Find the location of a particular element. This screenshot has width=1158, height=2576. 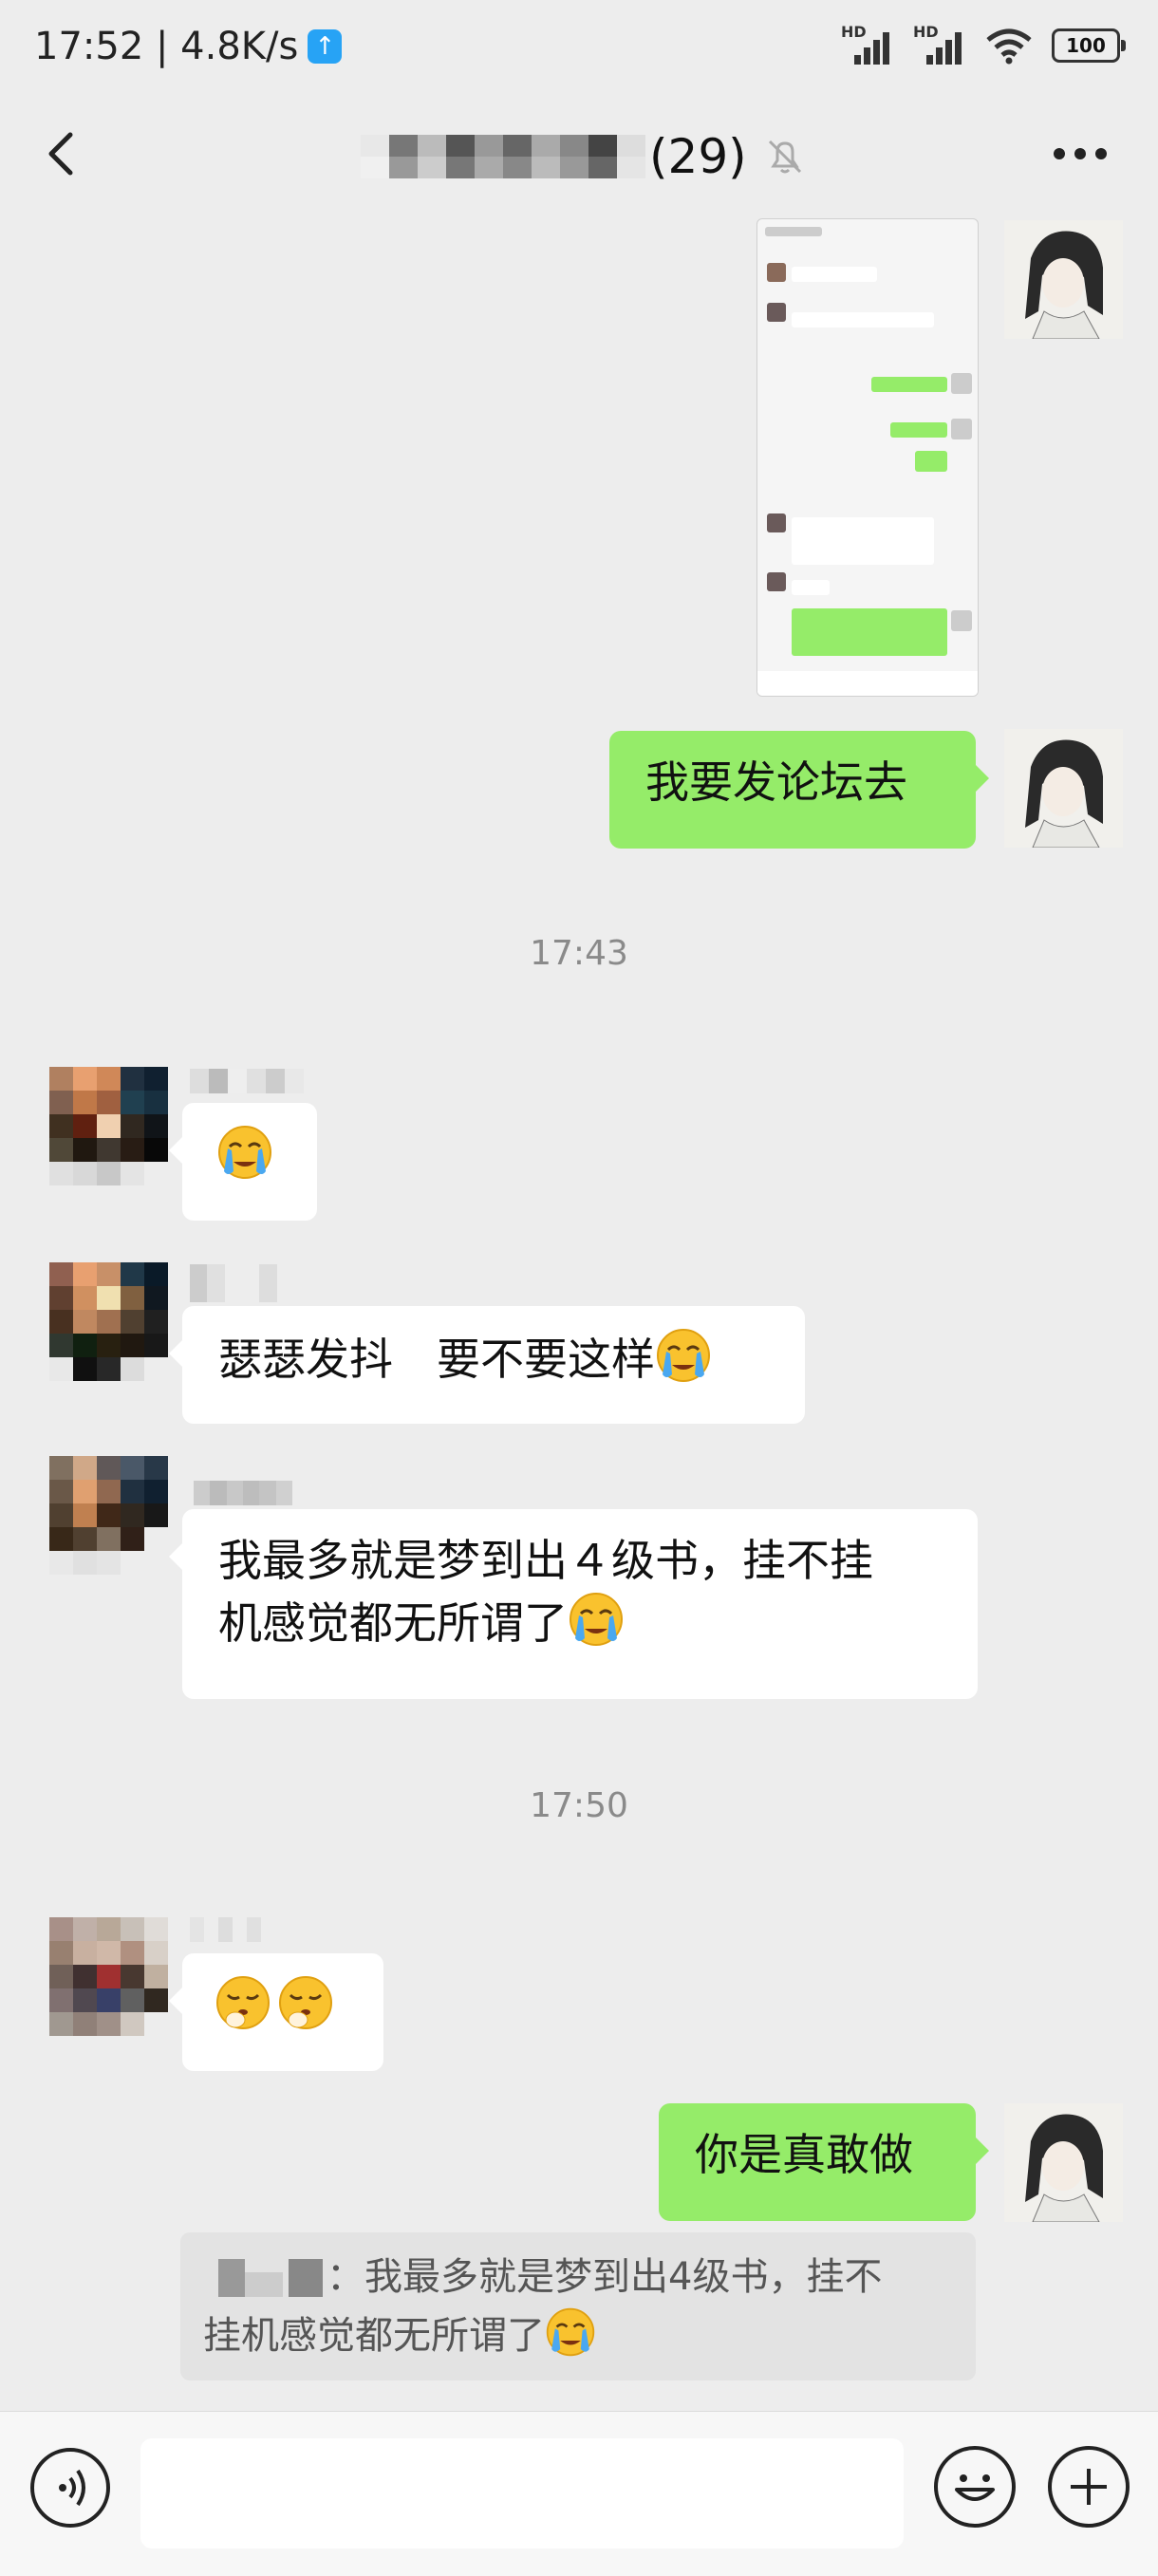

timestamp: 17:50 is located at coordinates (579, 1806).